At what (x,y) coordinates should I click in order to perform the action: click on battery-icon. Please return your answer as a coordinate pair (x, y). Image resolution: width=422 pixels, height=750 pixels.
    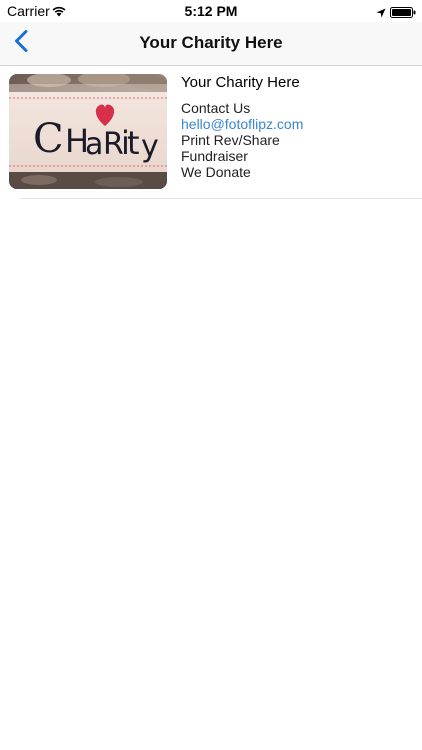
    Looking at the image, I should click on (403, 14).